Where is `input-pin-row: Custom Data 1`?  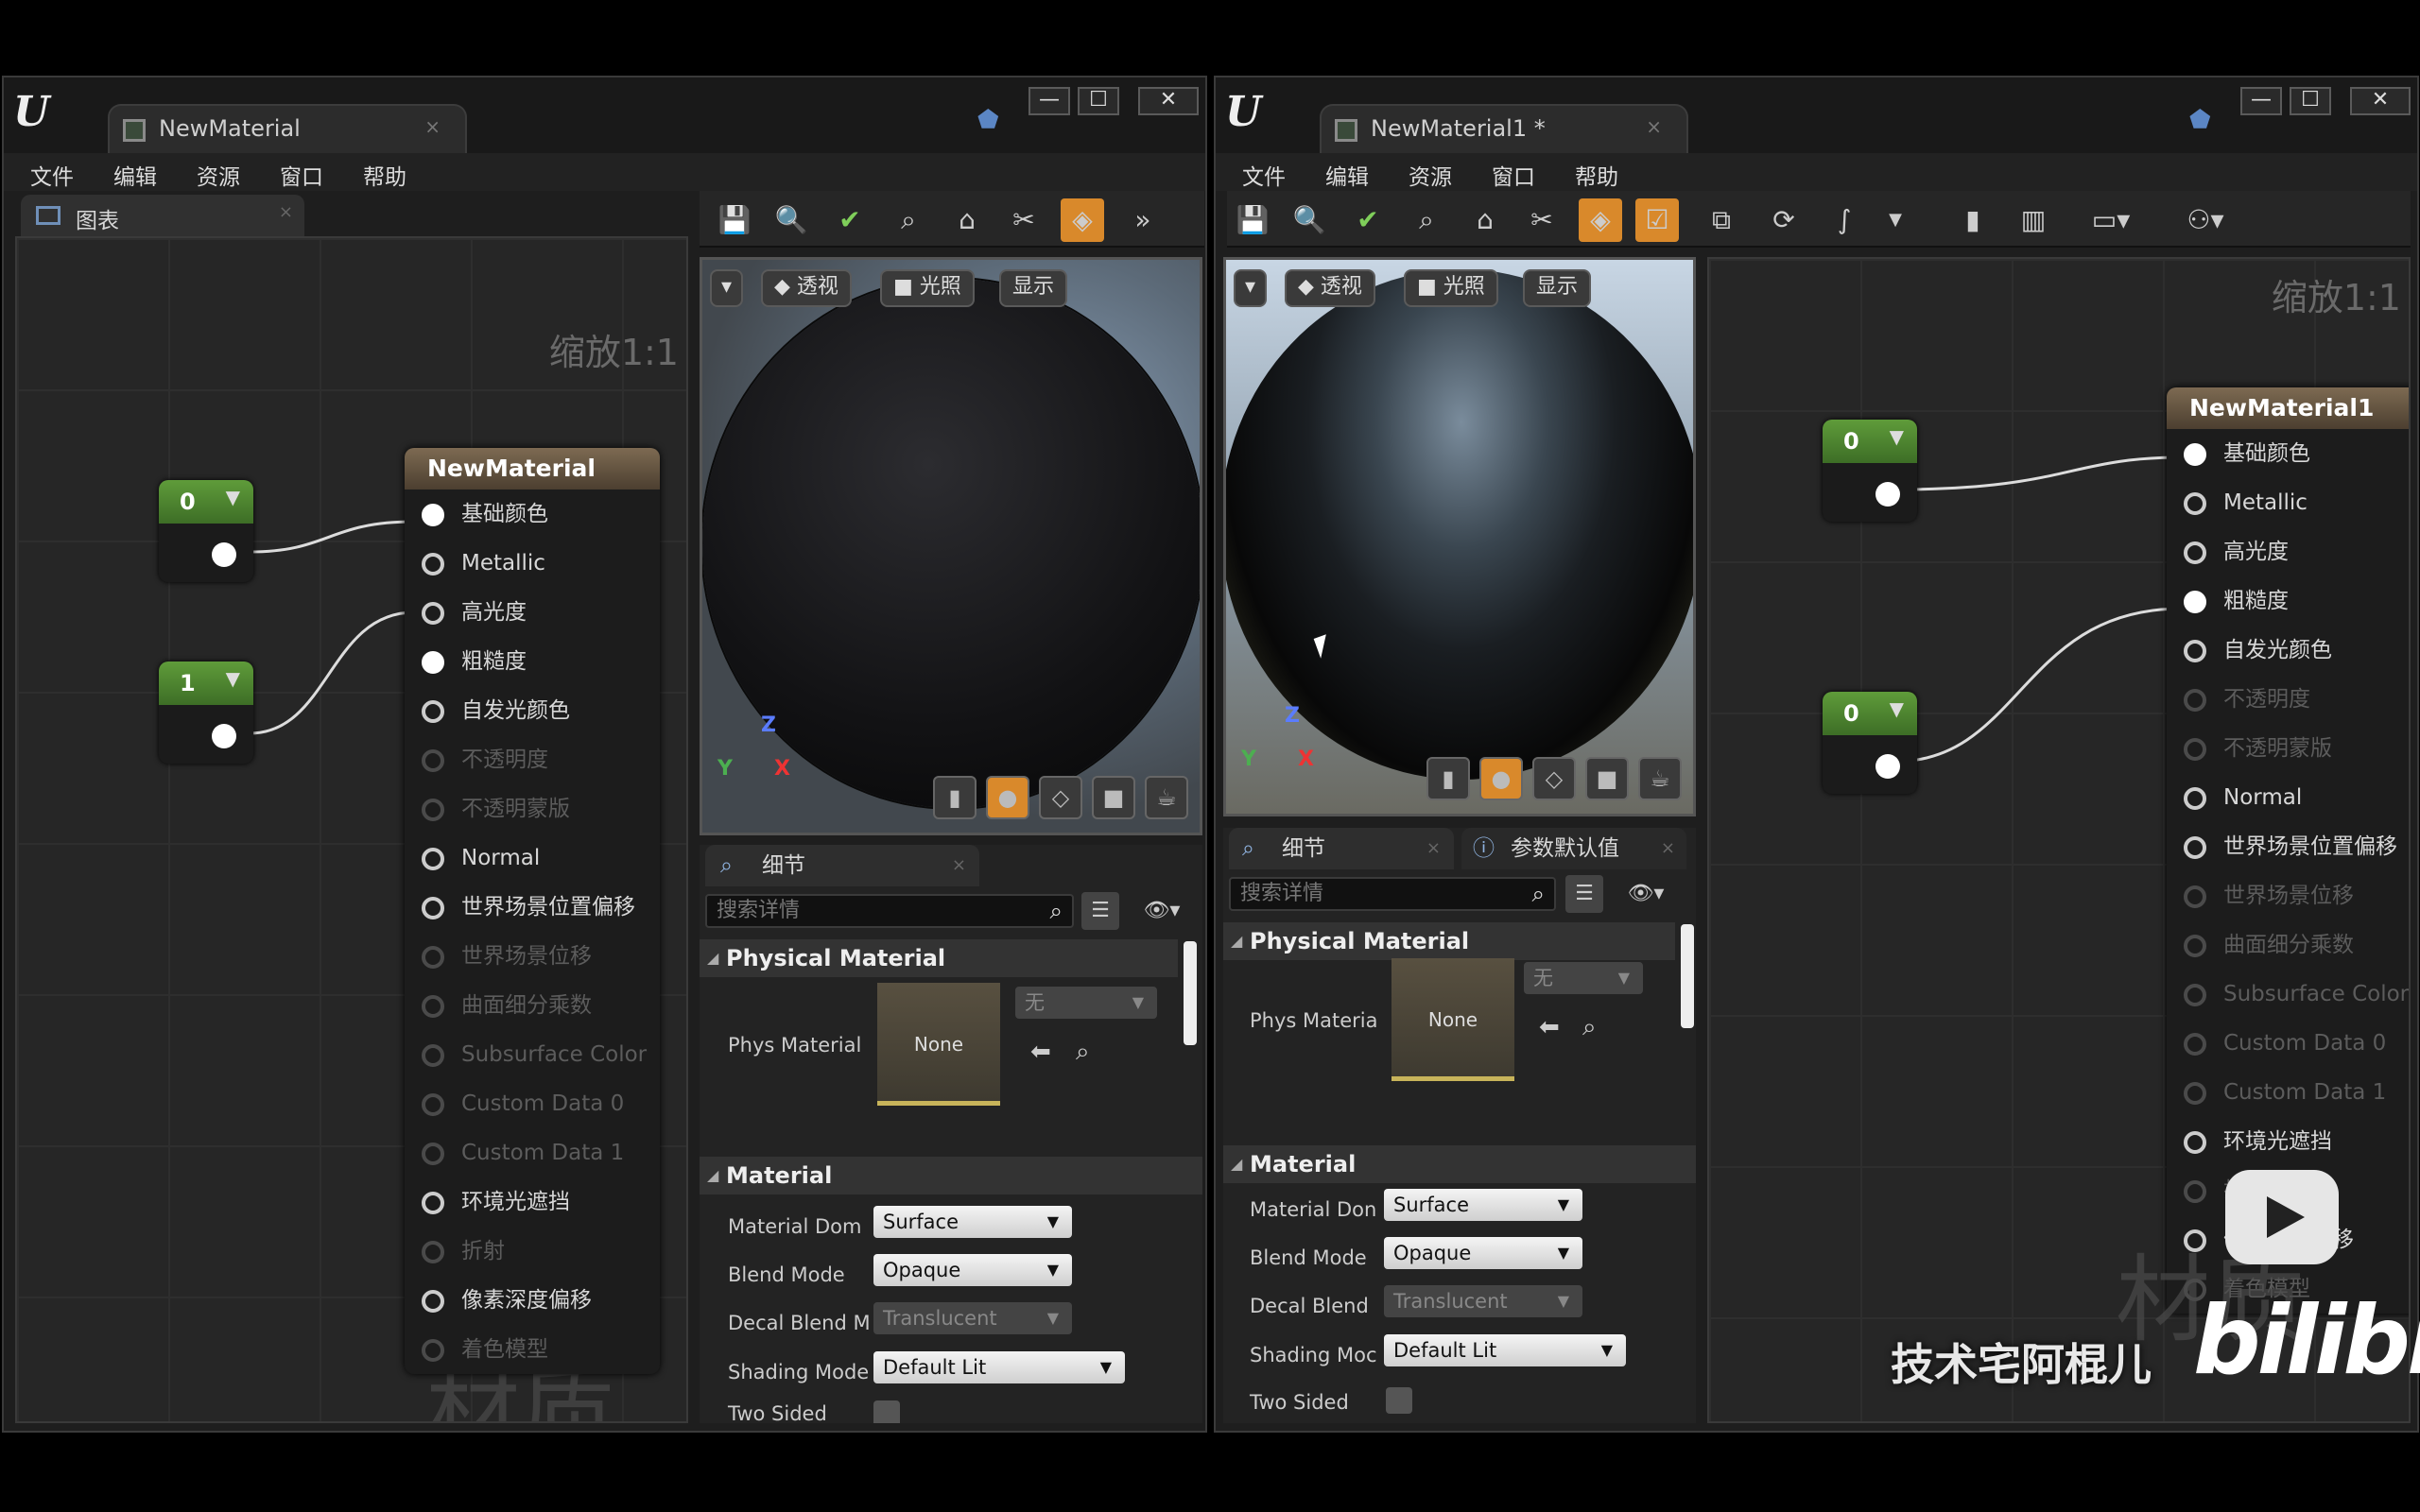 input-pin-row: Custom Data 1 is located at coordinates (2288, 1092).